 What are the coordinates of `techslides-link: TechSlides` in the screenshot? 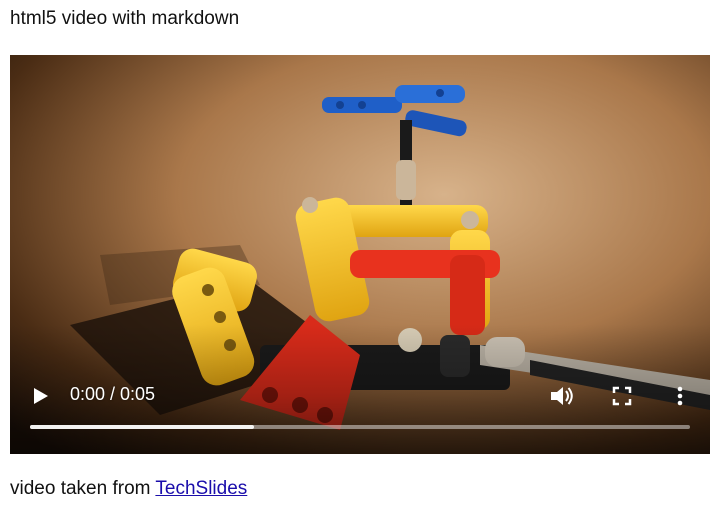 It's located at (201, 488).